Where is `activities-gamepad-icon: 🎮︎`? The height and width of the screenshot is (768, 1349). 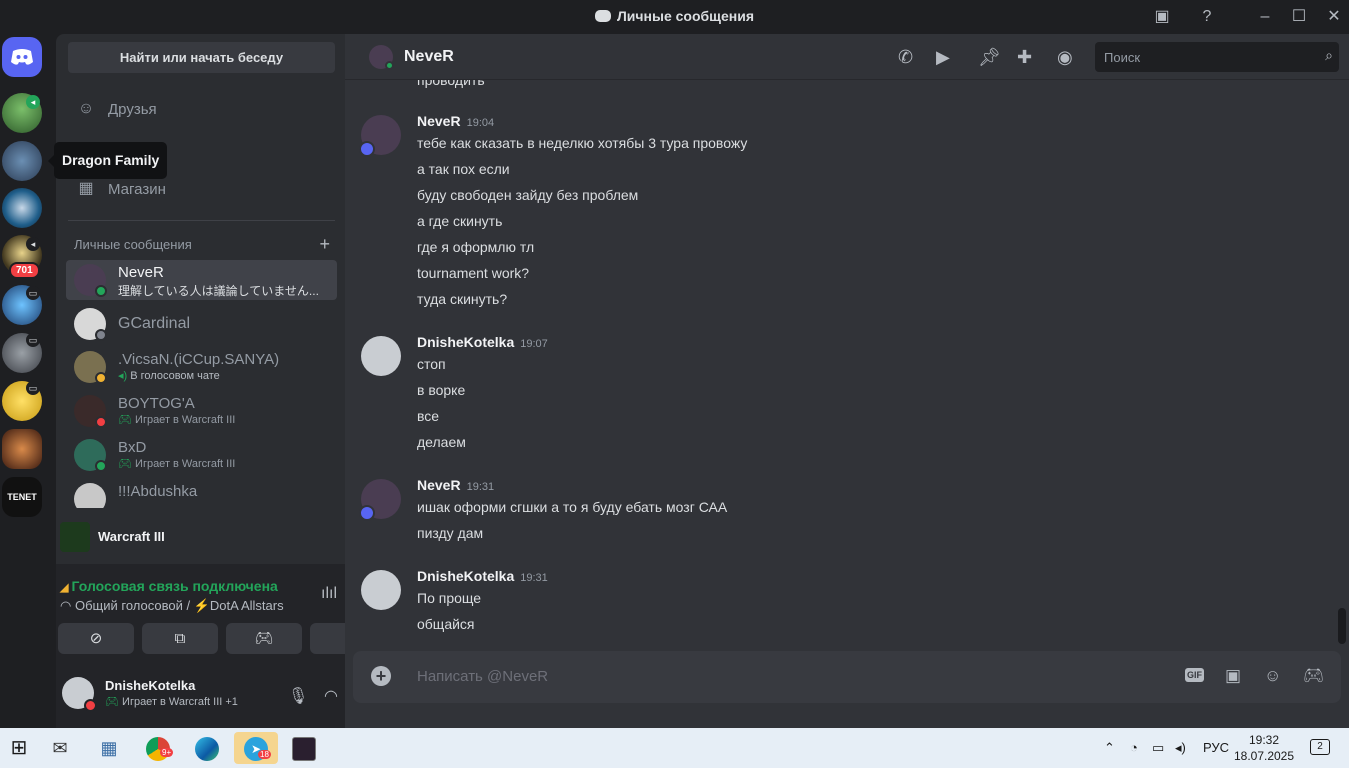
activities-gamepad-icon: 🎮︎ is located at coordinates (1314, 676).